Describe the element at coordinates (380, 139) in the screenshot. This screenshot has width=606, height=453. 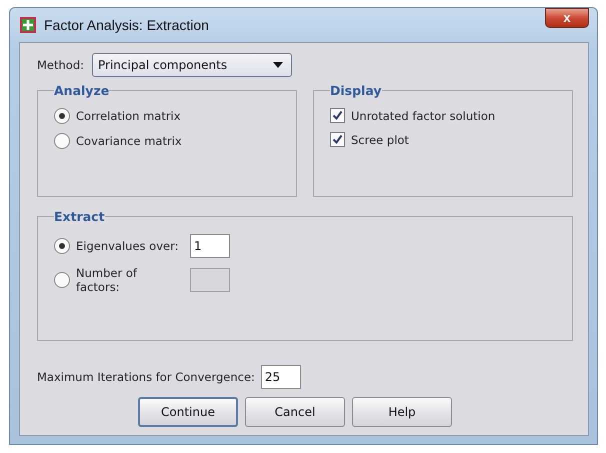
I see `option-label: Scree plot` at that location.